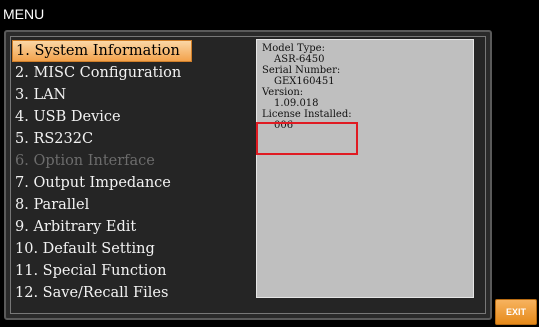  What do you see at coordinates (307, 138) in the screenshot?
I see `license-annotation-box` at bounding box center [307, 138].